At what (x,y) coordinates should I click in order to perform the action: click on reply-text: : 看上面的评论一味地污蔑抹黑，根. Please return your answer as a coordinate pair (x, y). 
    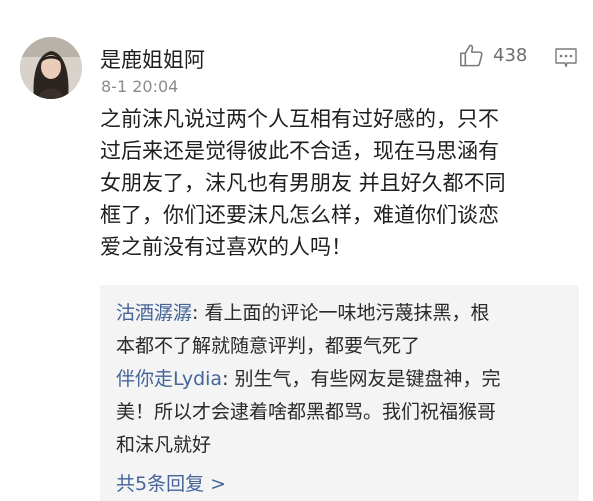
    Looking at the image, I should click on (341, 313).